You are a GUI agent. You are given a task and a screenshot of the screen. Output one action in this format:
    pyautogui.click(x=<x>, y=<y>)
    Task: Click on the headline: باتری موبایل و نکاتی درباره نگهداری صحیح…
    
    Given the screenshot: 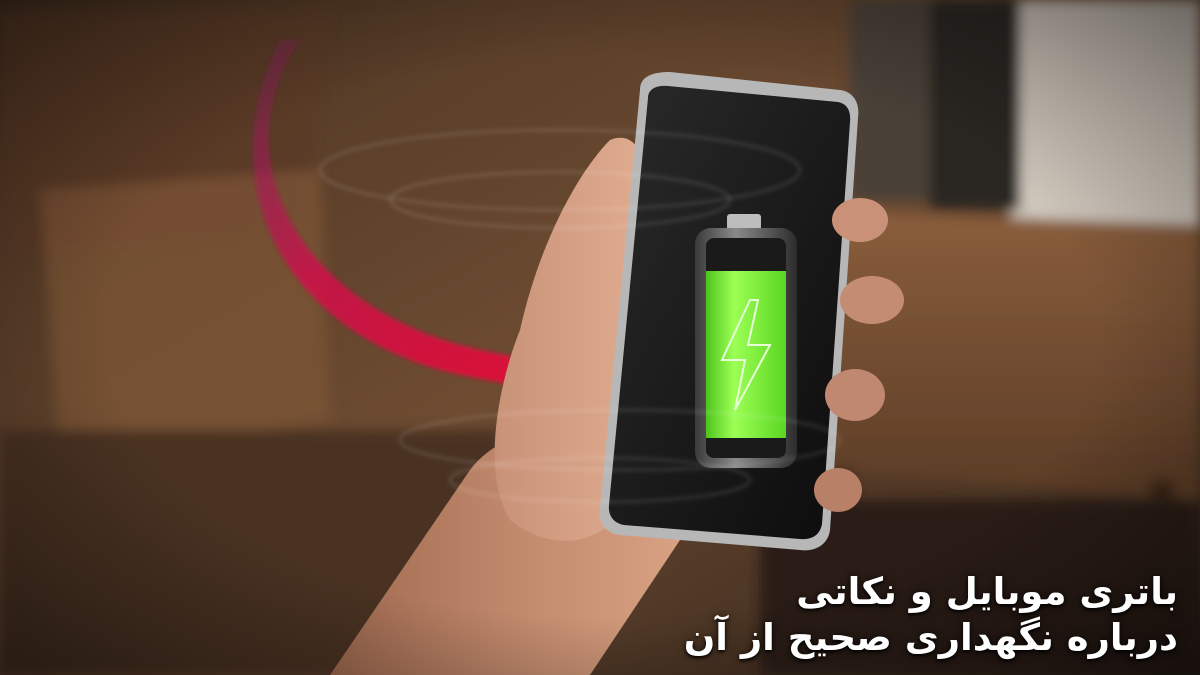 What is the action you would take?
    pyautogui.click(x=931, y=615)
    